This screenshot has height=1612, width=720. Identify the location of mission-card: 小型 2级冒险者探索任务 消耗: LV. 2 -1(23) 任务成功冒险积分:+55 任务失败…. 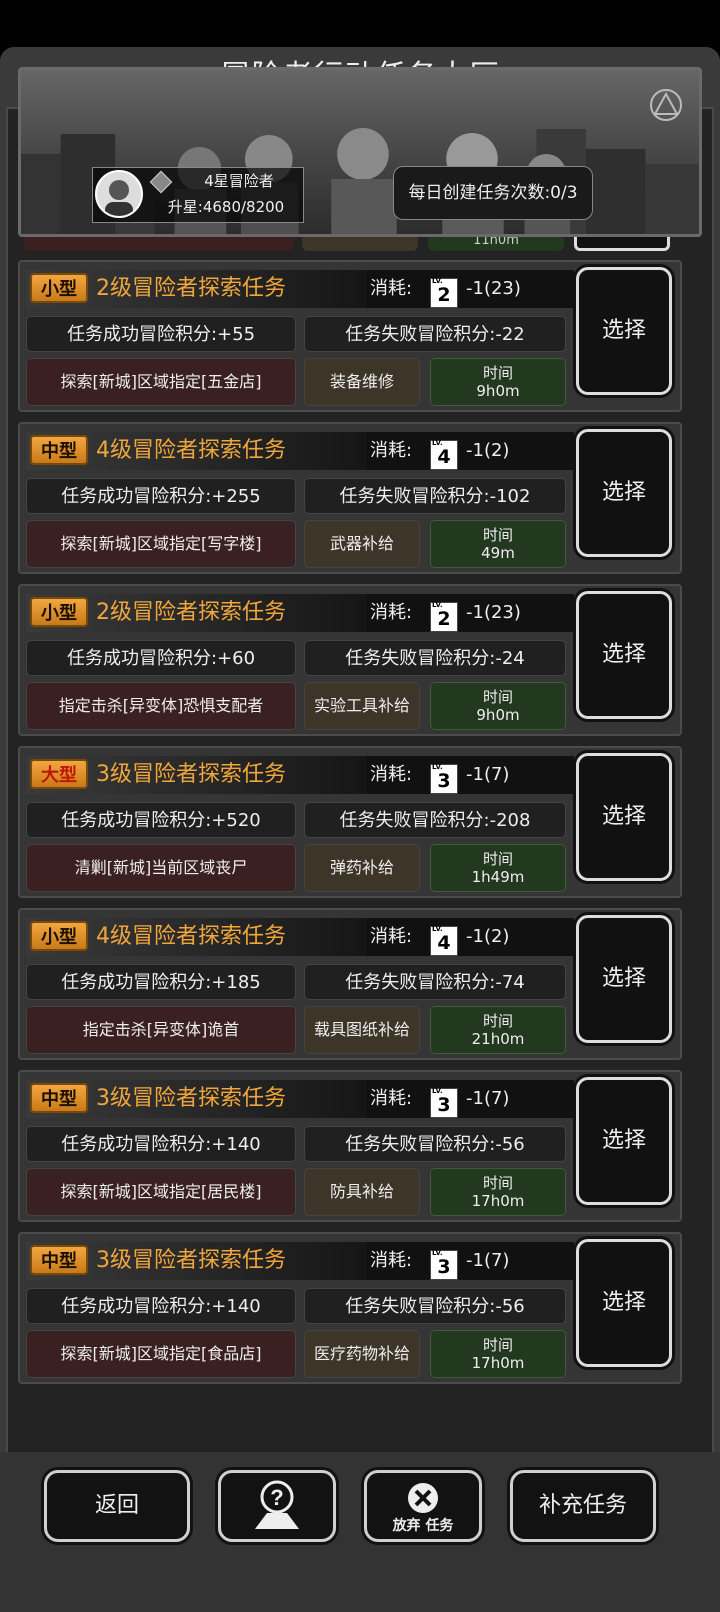
(350, 336).